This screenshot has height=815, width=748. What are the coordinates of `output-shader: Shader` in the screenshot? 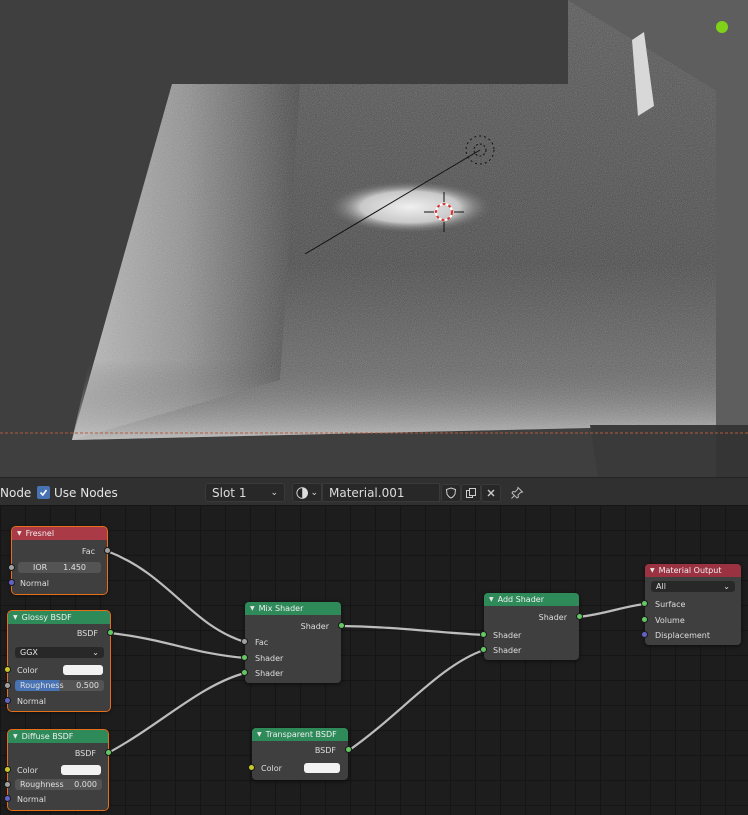 It's located at (315, 626).